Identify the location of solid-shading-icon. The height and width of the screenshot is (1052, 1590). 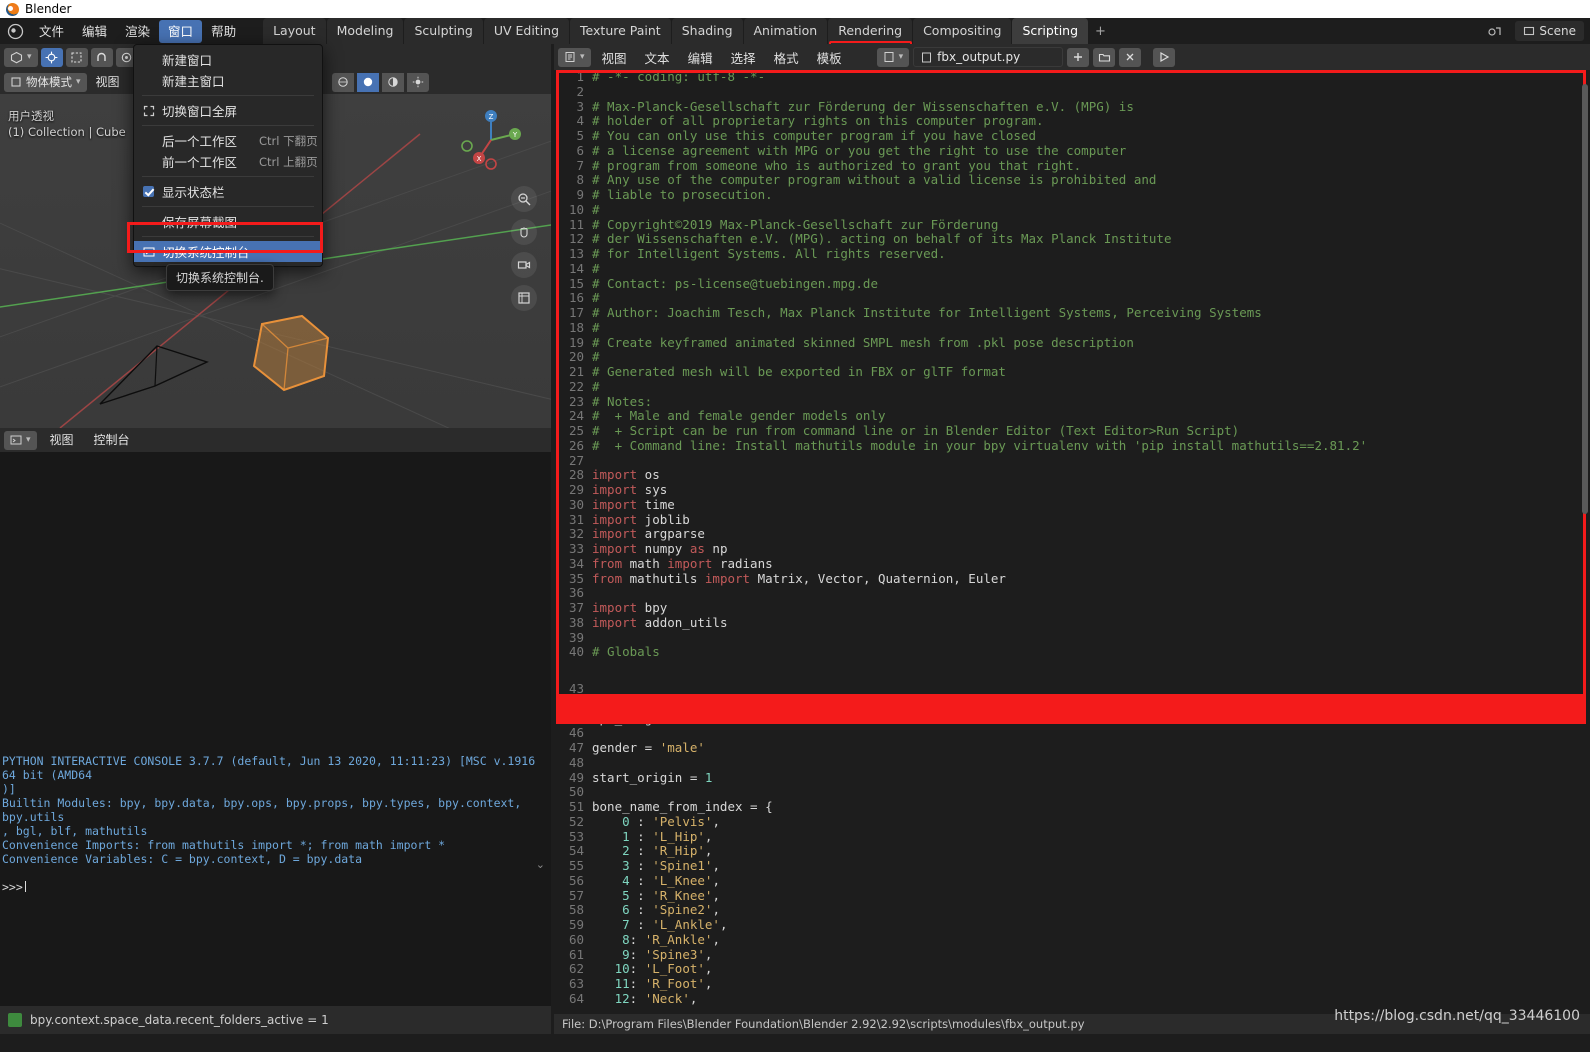
(367, 82).